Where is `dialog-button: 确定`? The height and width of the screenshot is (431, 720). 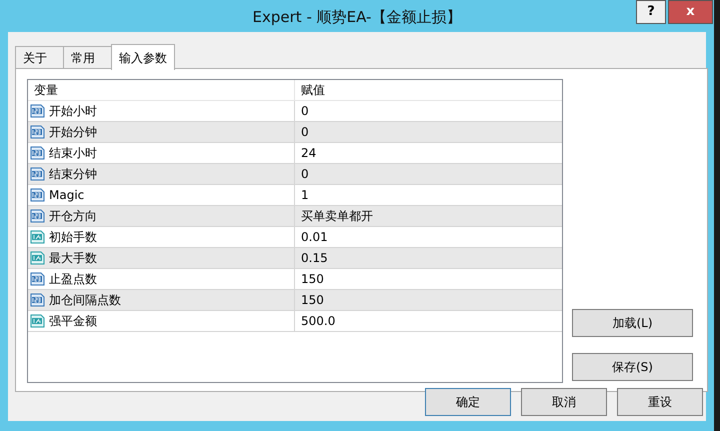
dialog-button: 确定 is located at coordinates (468, 402).